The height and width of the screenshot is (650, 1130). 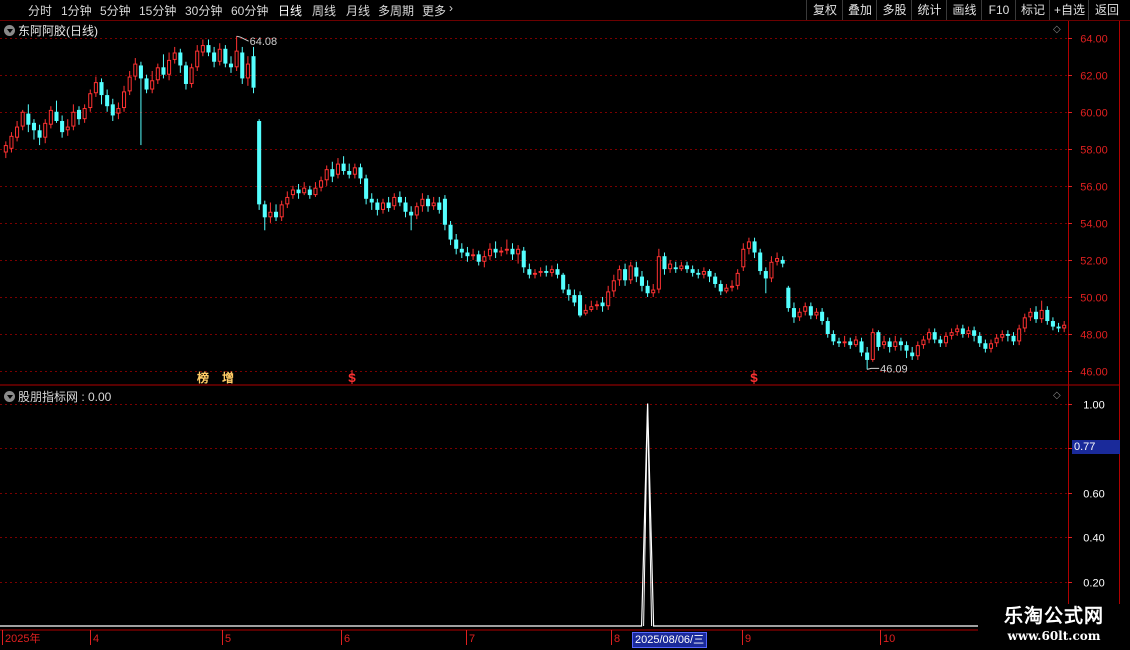 What do you see at coordinates (824, 10) in the screenshot?
I see `toolbar-btn-0: 复权` at bounding box center [824, 10].